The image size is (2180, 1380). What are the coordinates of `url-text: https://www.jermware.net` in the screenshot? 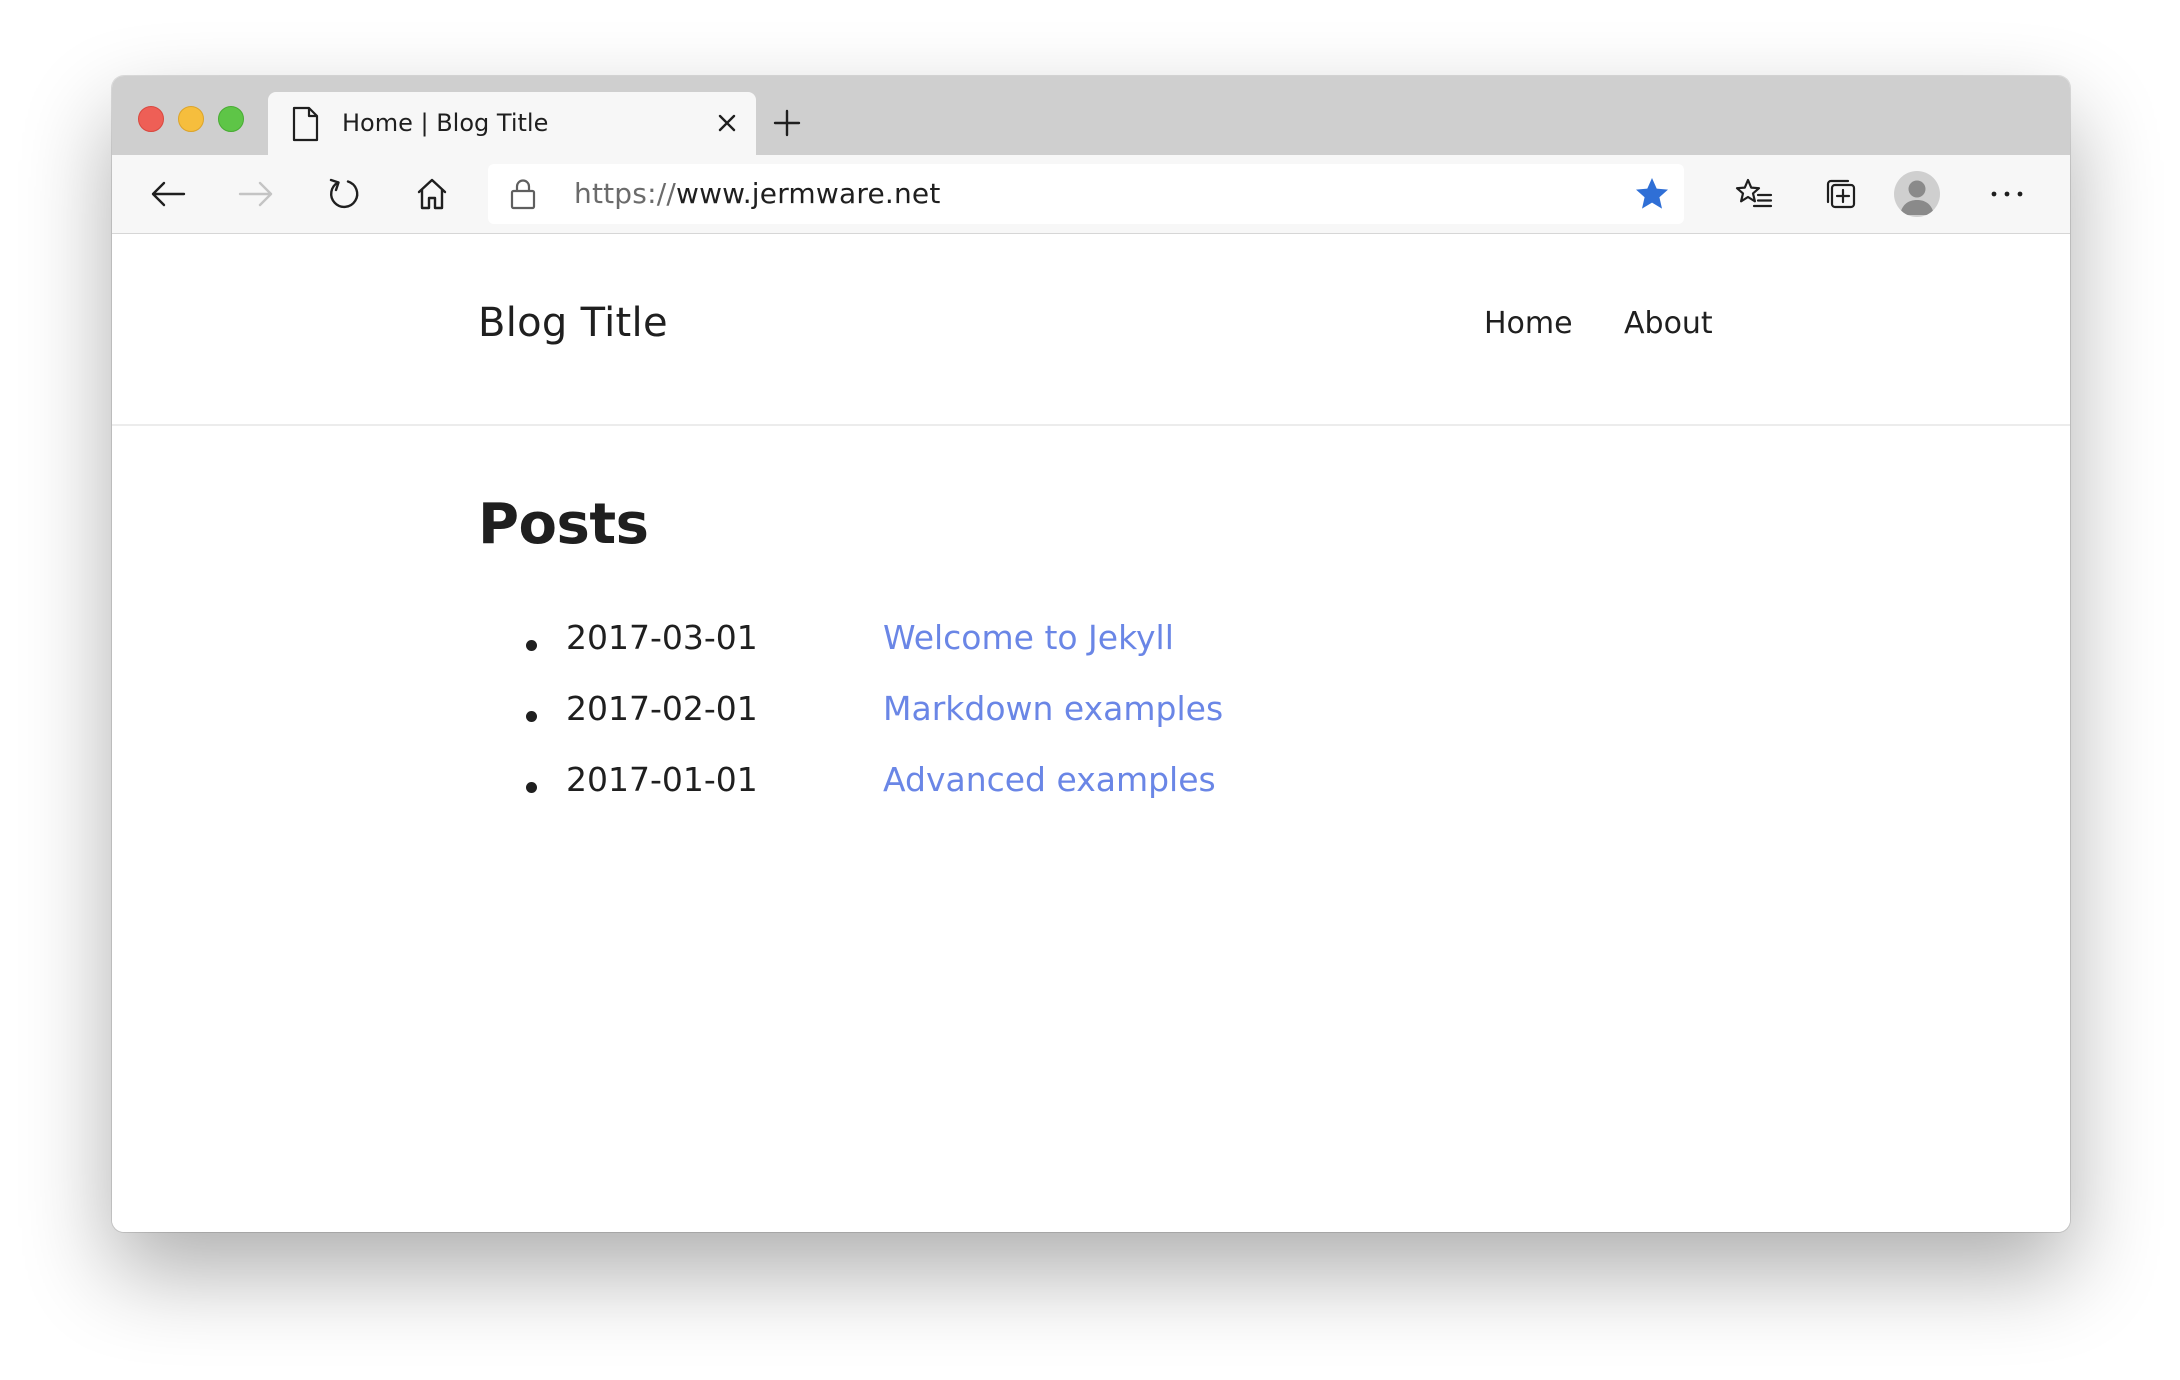 It's located at (757, 194).